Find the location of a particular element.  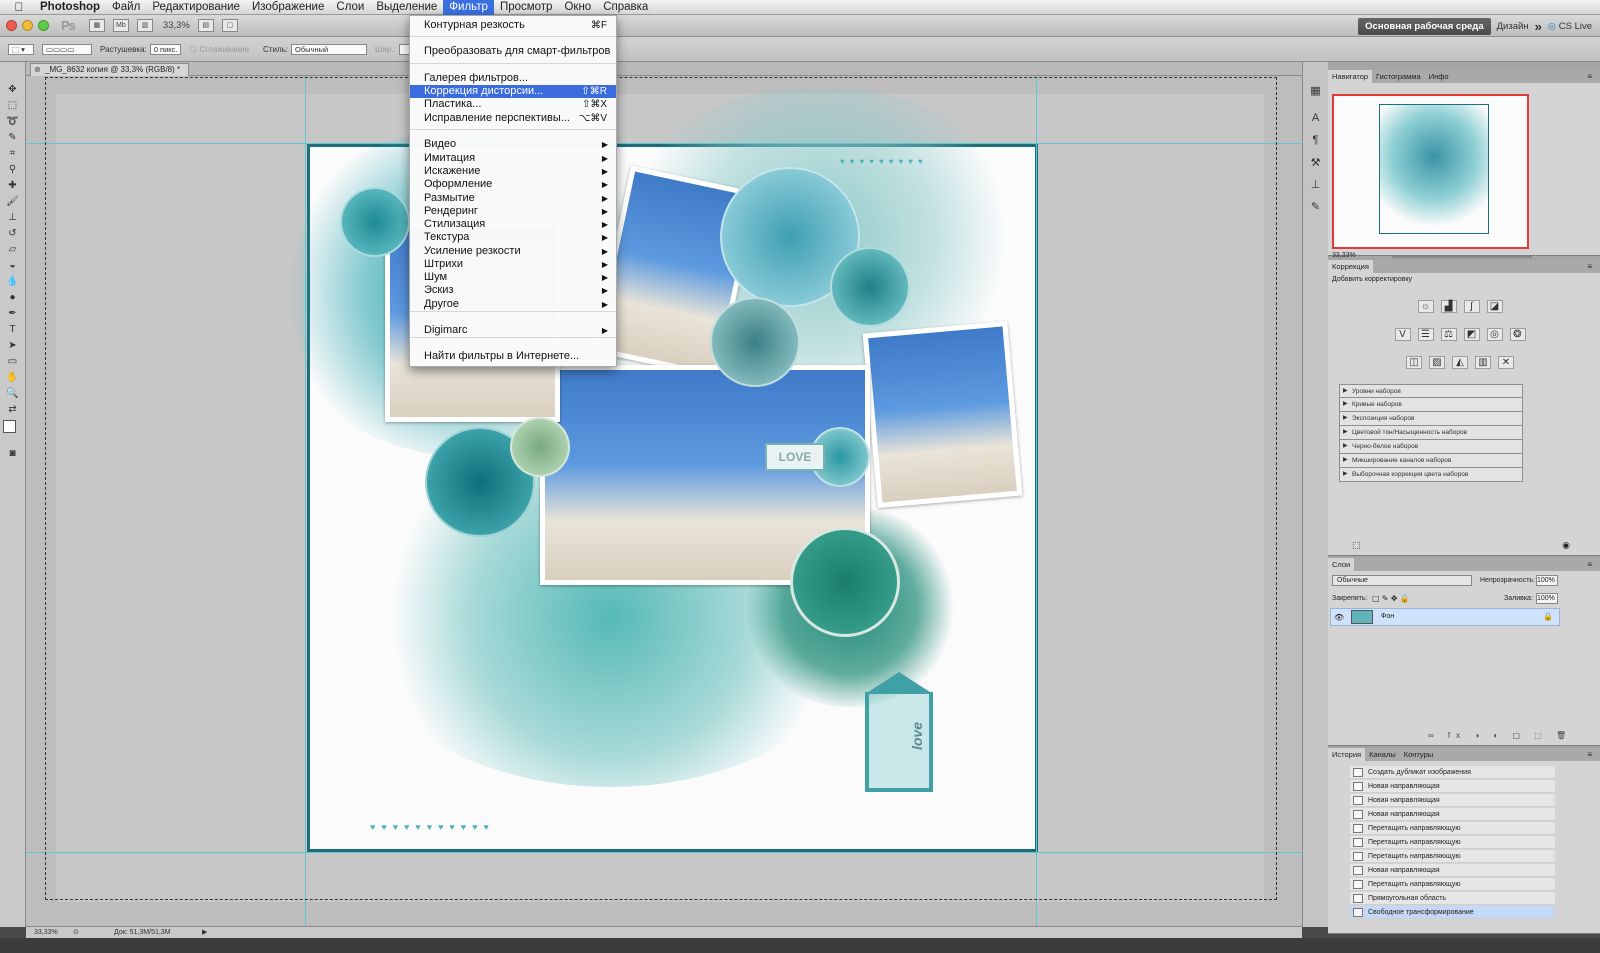

filter-menu-item: Эскиз ▶ is located at coordinates (513, 290).